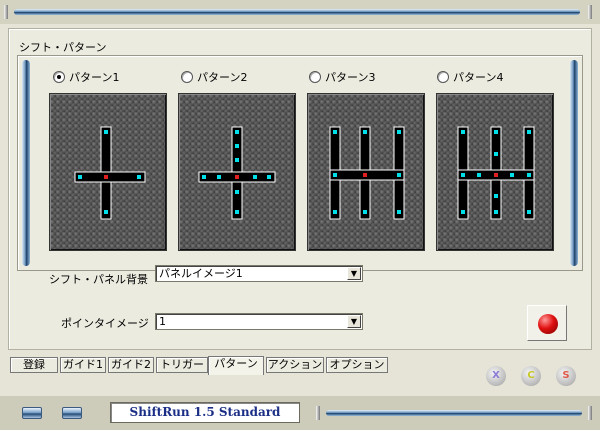  I want to click on tab-action: アクション, so click(295, 365).